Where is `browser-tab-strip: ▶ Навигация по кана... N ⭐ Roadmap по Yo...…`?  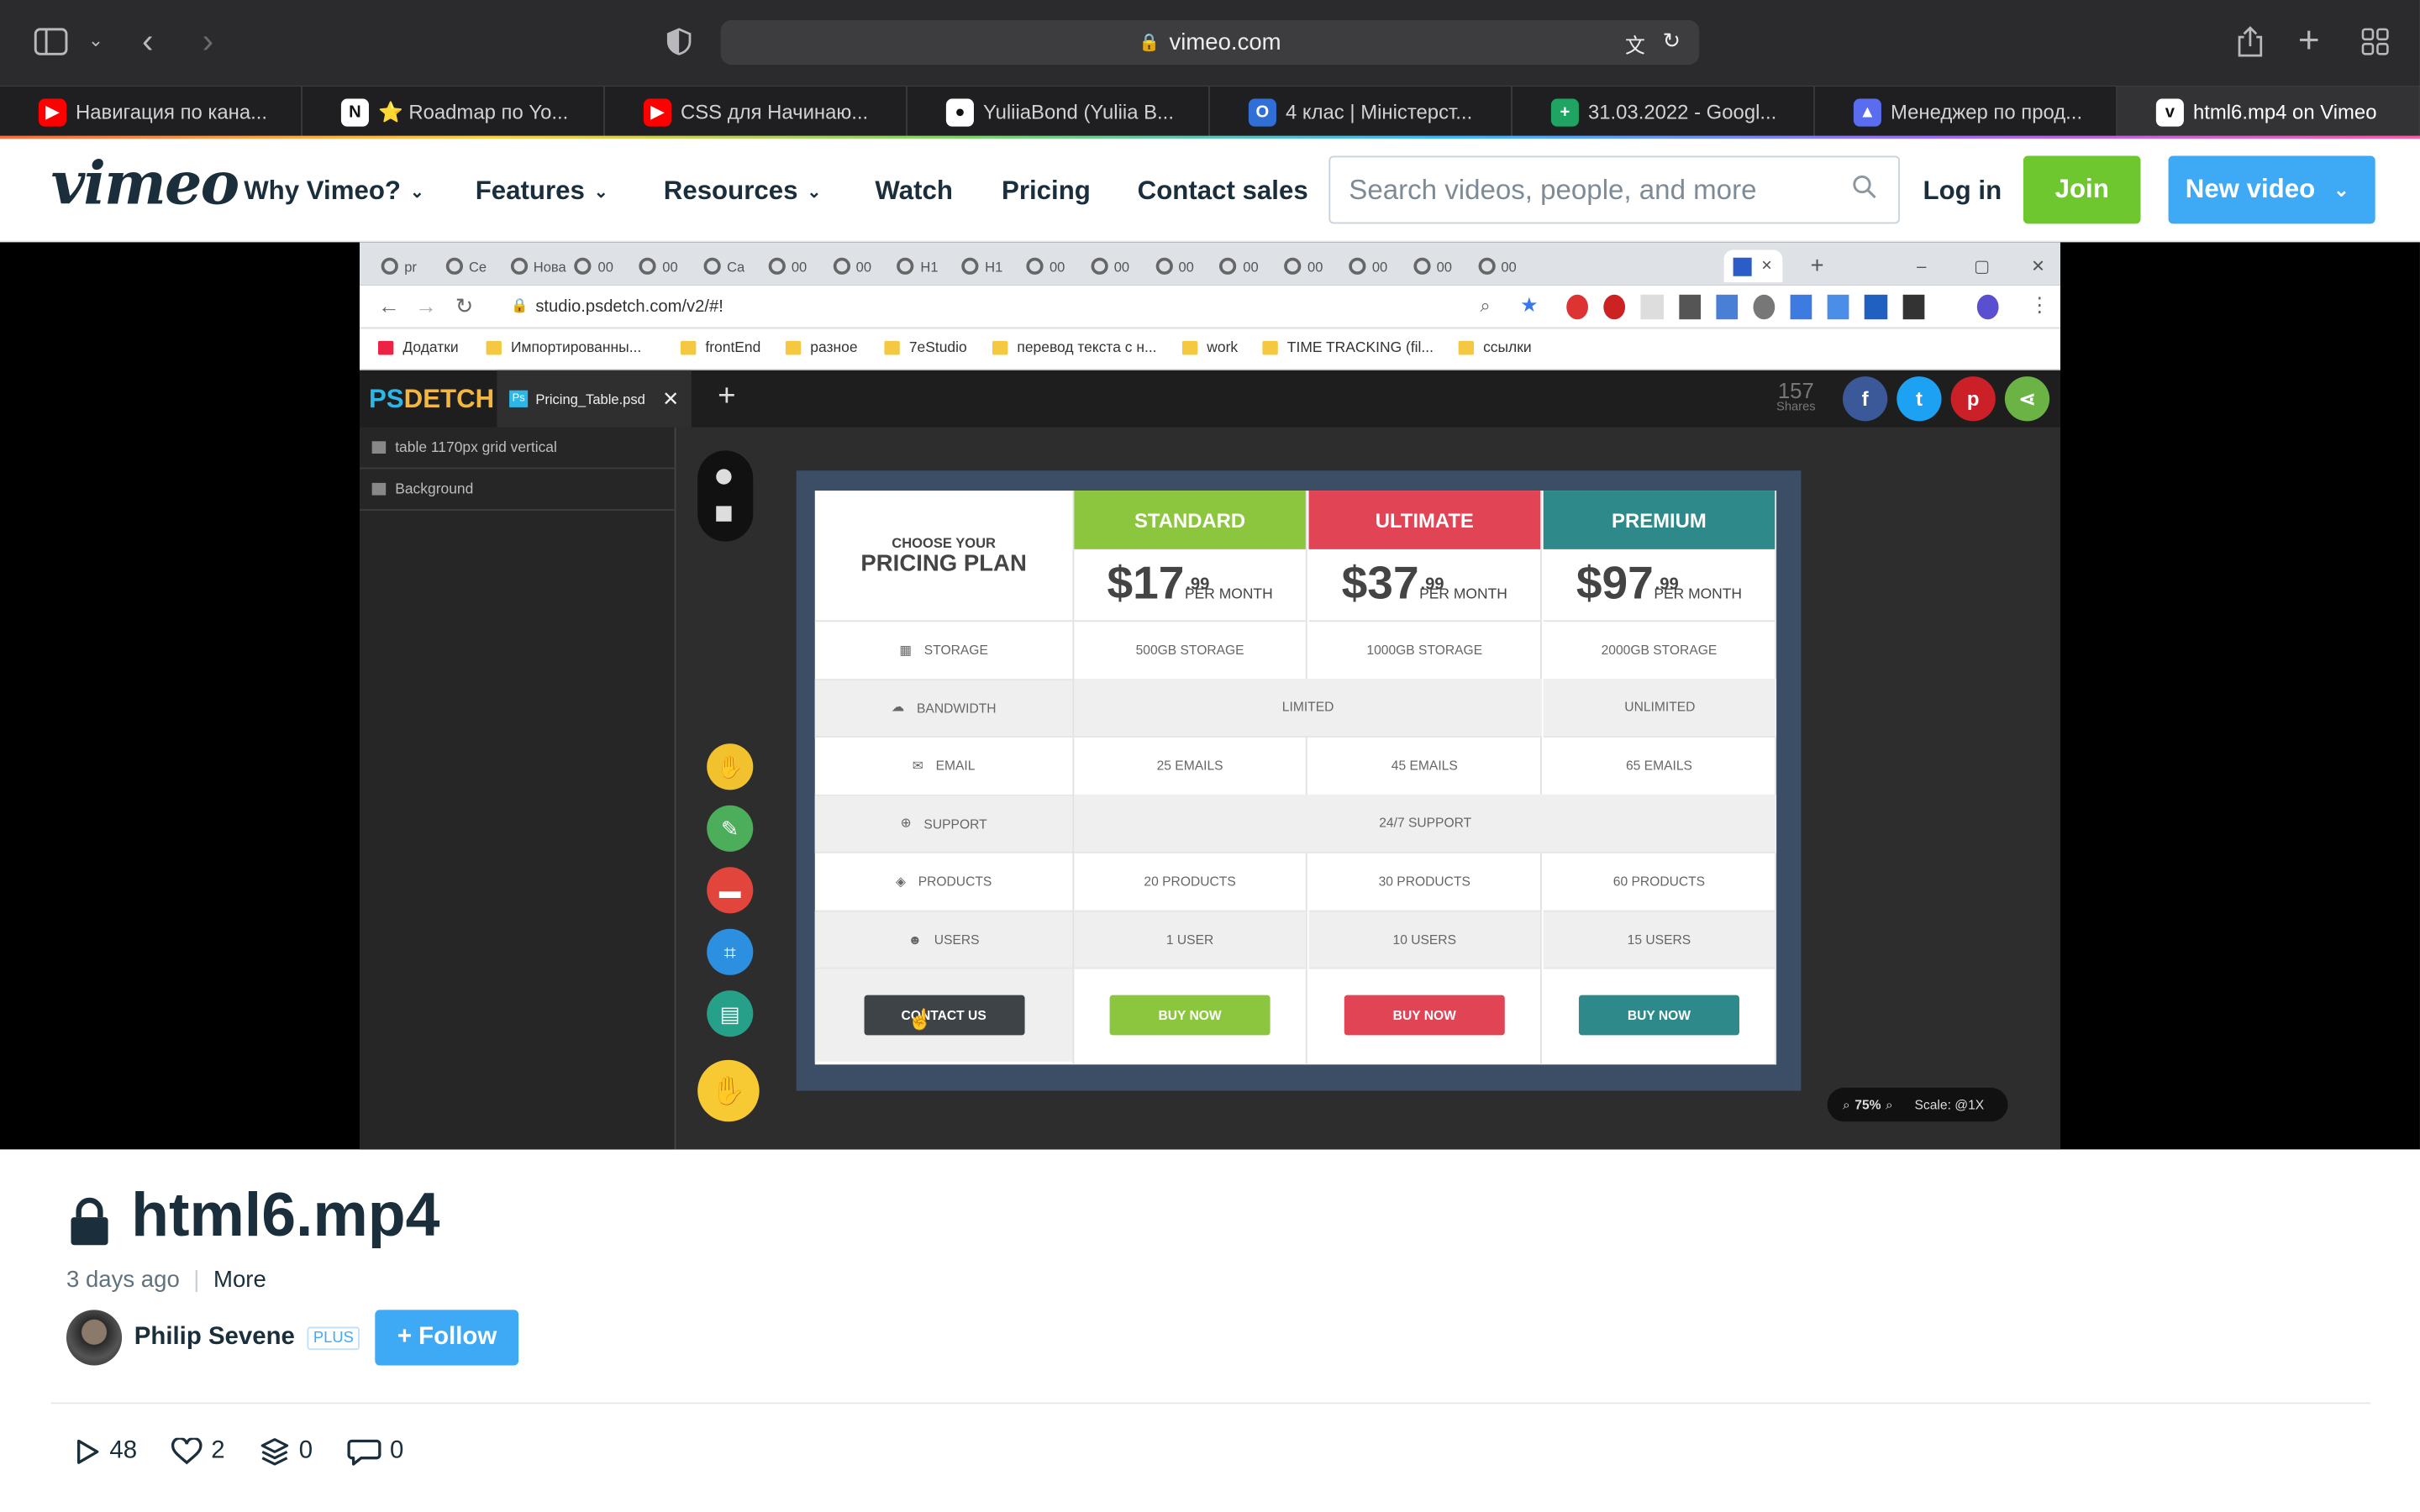 browser-tab-strip: ▶ Навигация по кана... N ⭐ Roadmap по Yo...… is located at coordinates (1210, 112).